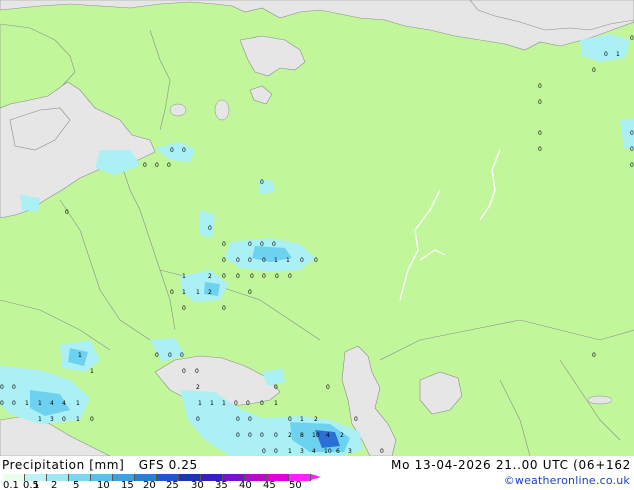 The image size is (634, 490). I want to click on legend-arrow-tip, so click(316, 477).